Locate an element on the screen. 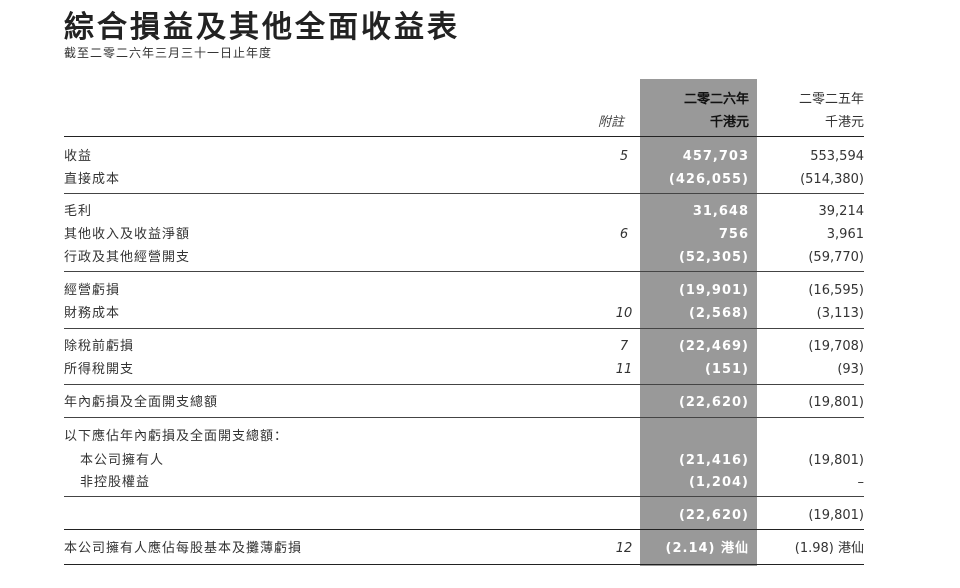 The height and width of the screenshot is (588, 960). row-value-2025: (1.98) 港仙 is located at coordinates (829, 548).